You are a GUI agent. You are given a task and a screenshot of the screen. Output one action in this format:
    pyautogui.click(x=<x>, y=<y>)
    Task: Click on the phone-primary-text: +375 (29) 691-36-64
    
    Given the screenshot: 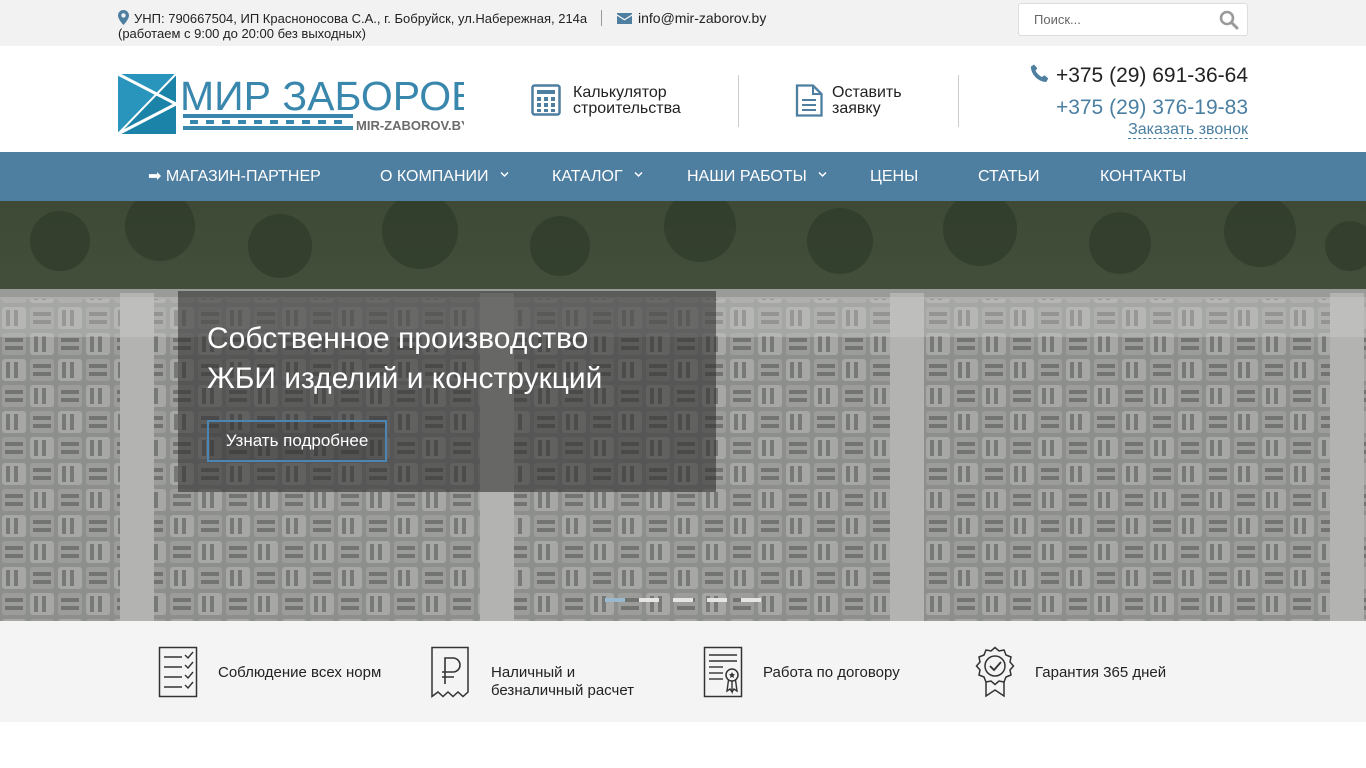 What is the action you would take?
    pyautogui.click(x=1151, y=75)
    